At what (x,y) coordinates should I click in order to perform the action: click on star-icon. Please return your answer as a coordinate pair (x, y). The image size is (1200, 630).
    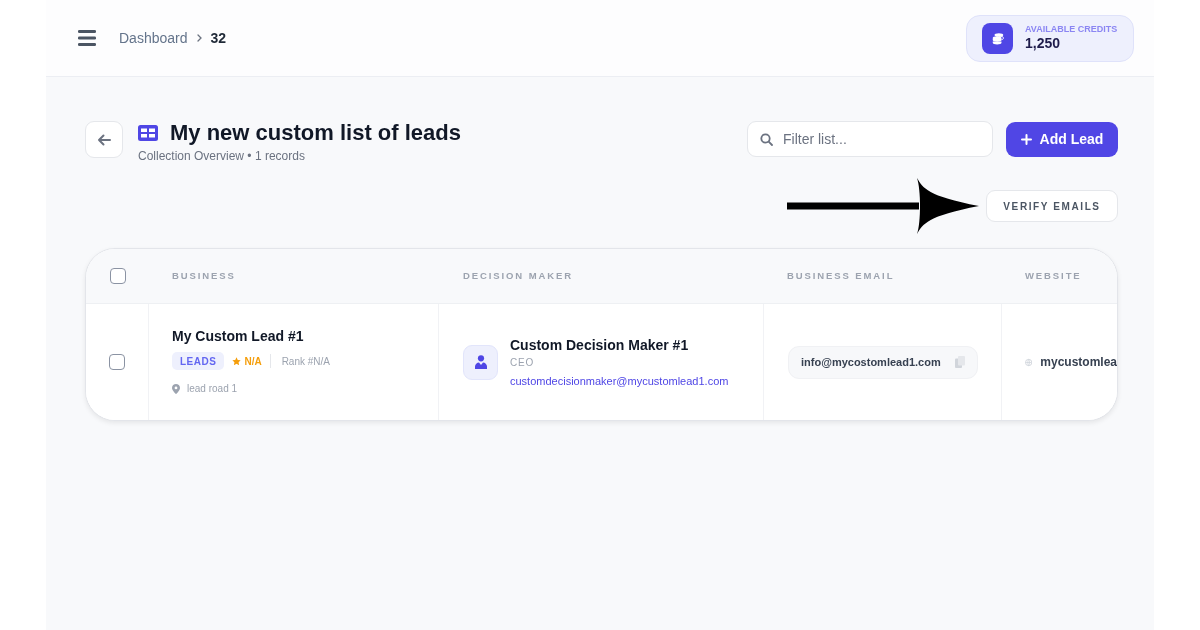
    Looking at the image, I should click on (237, 361).